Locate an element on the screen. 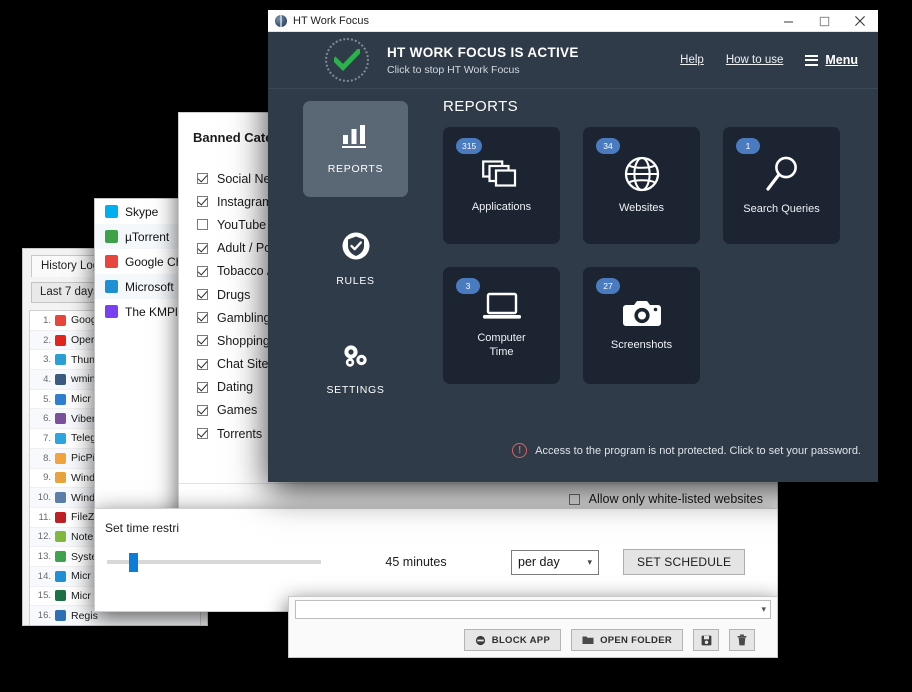 The width and height of the screenshot is (912, 692). how-to-use-link: How to use is located at coordinates (755, 60).